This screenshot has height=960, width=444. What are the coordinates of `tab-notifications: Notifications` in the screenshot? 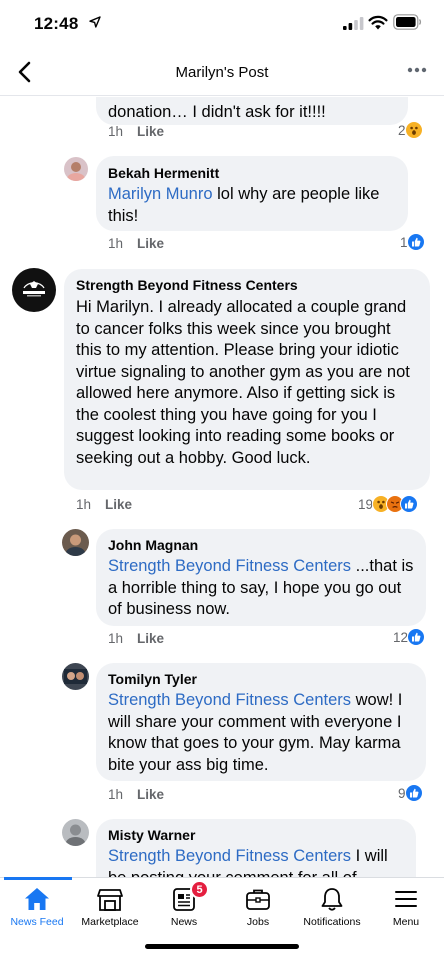 It's located at (332, 907).